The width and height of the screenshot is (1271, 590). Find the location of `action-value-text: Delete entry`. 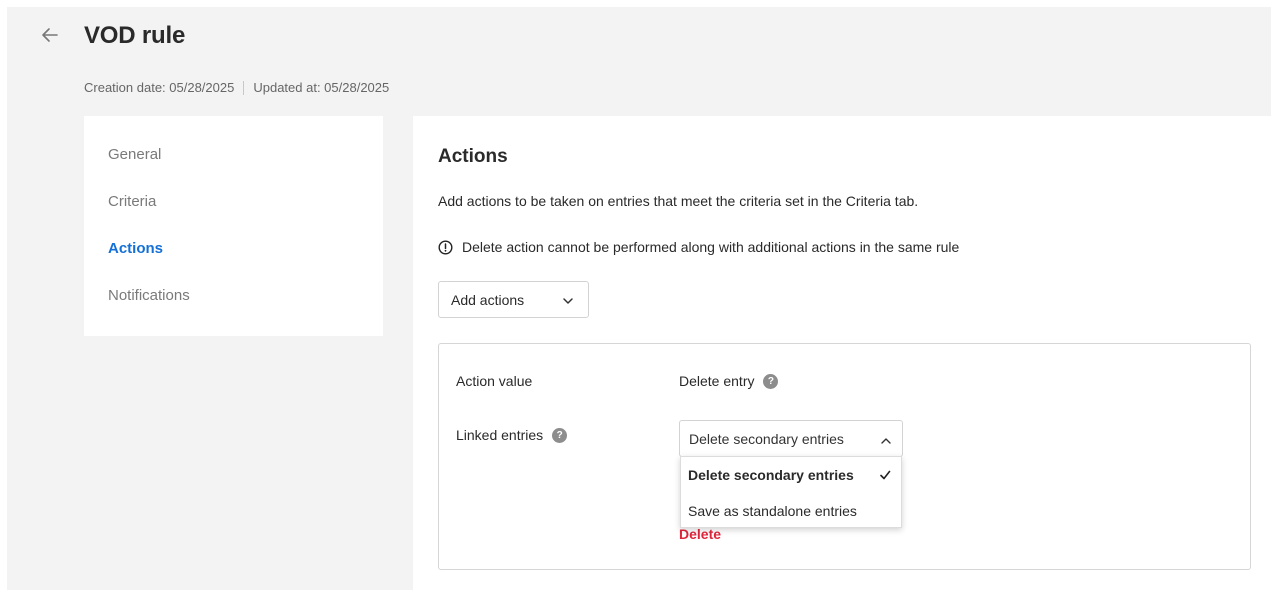

action-value-text: Delete entry is located at coordinates (717, 381).